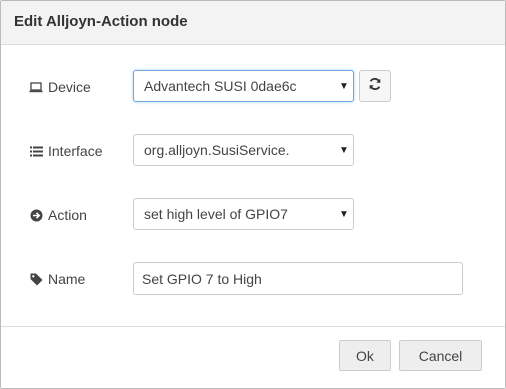 This screenshot has height=389, width=506. I want to click on laptop-icon, so click(36, 87).